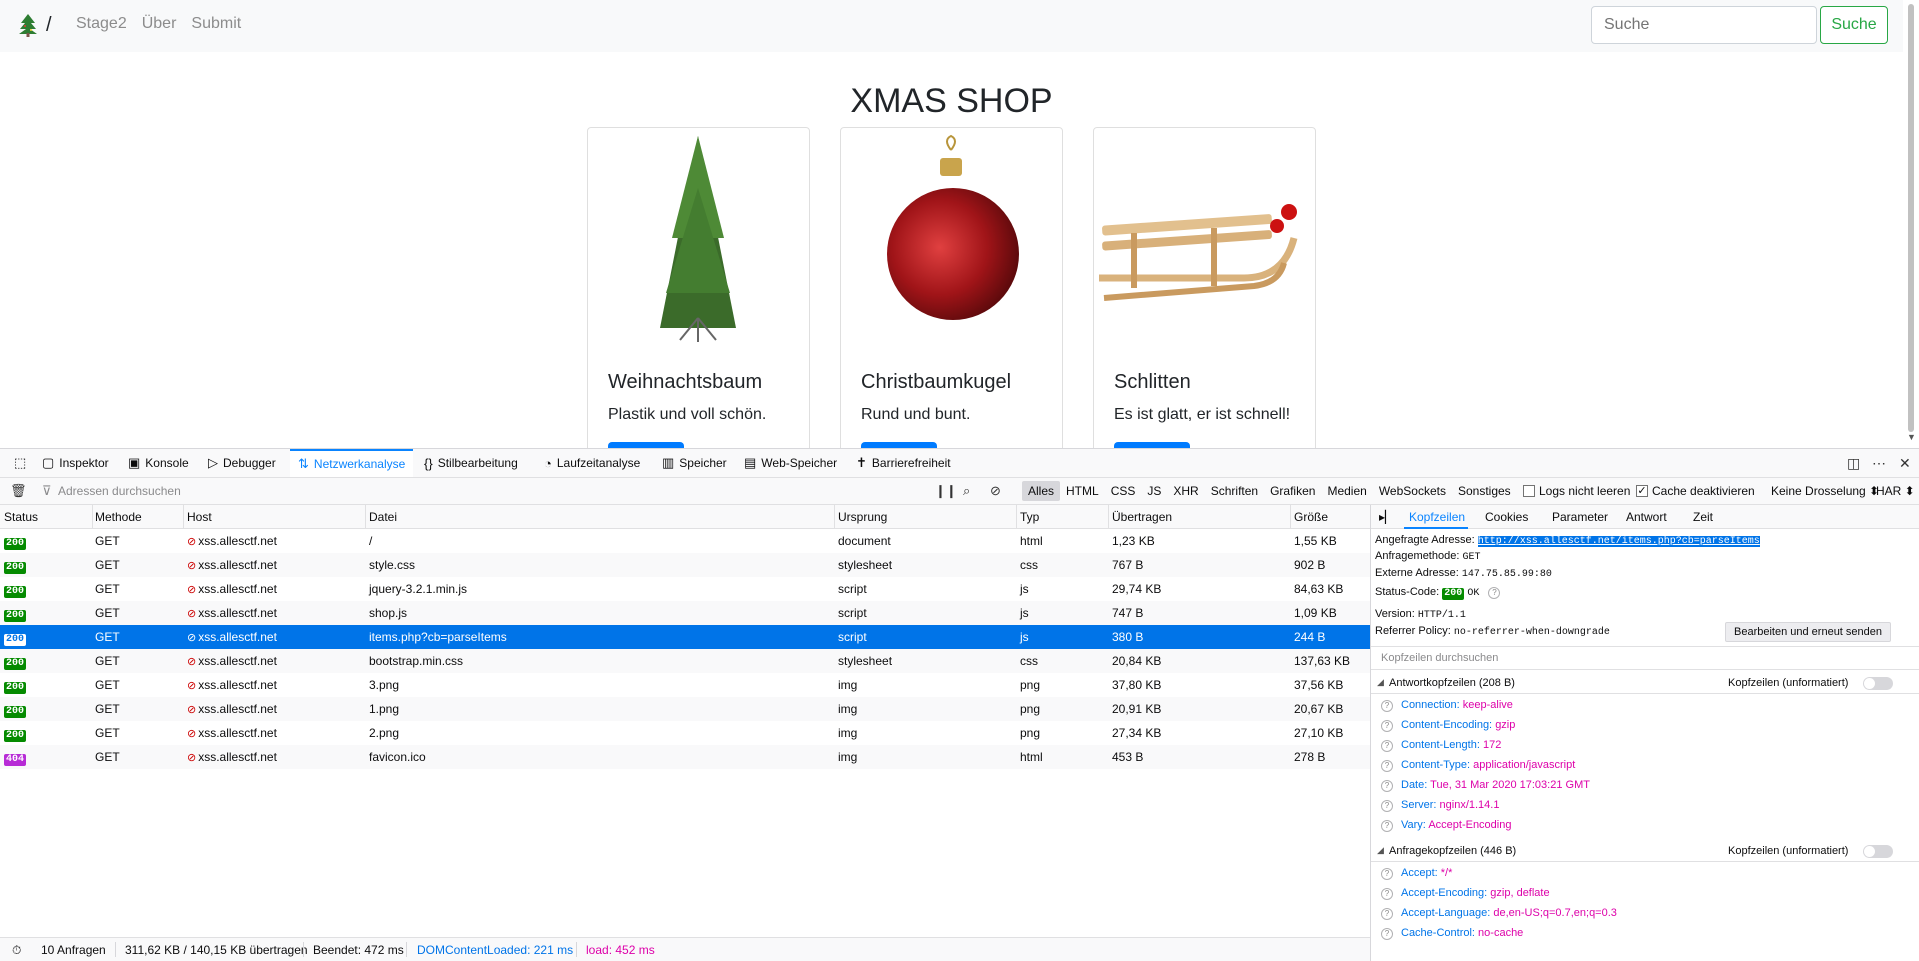 The height and width of the screenshot is (961, 1919). I want to click on header-row: ? Vary: Accept-Encoding, so click(1446, 825).